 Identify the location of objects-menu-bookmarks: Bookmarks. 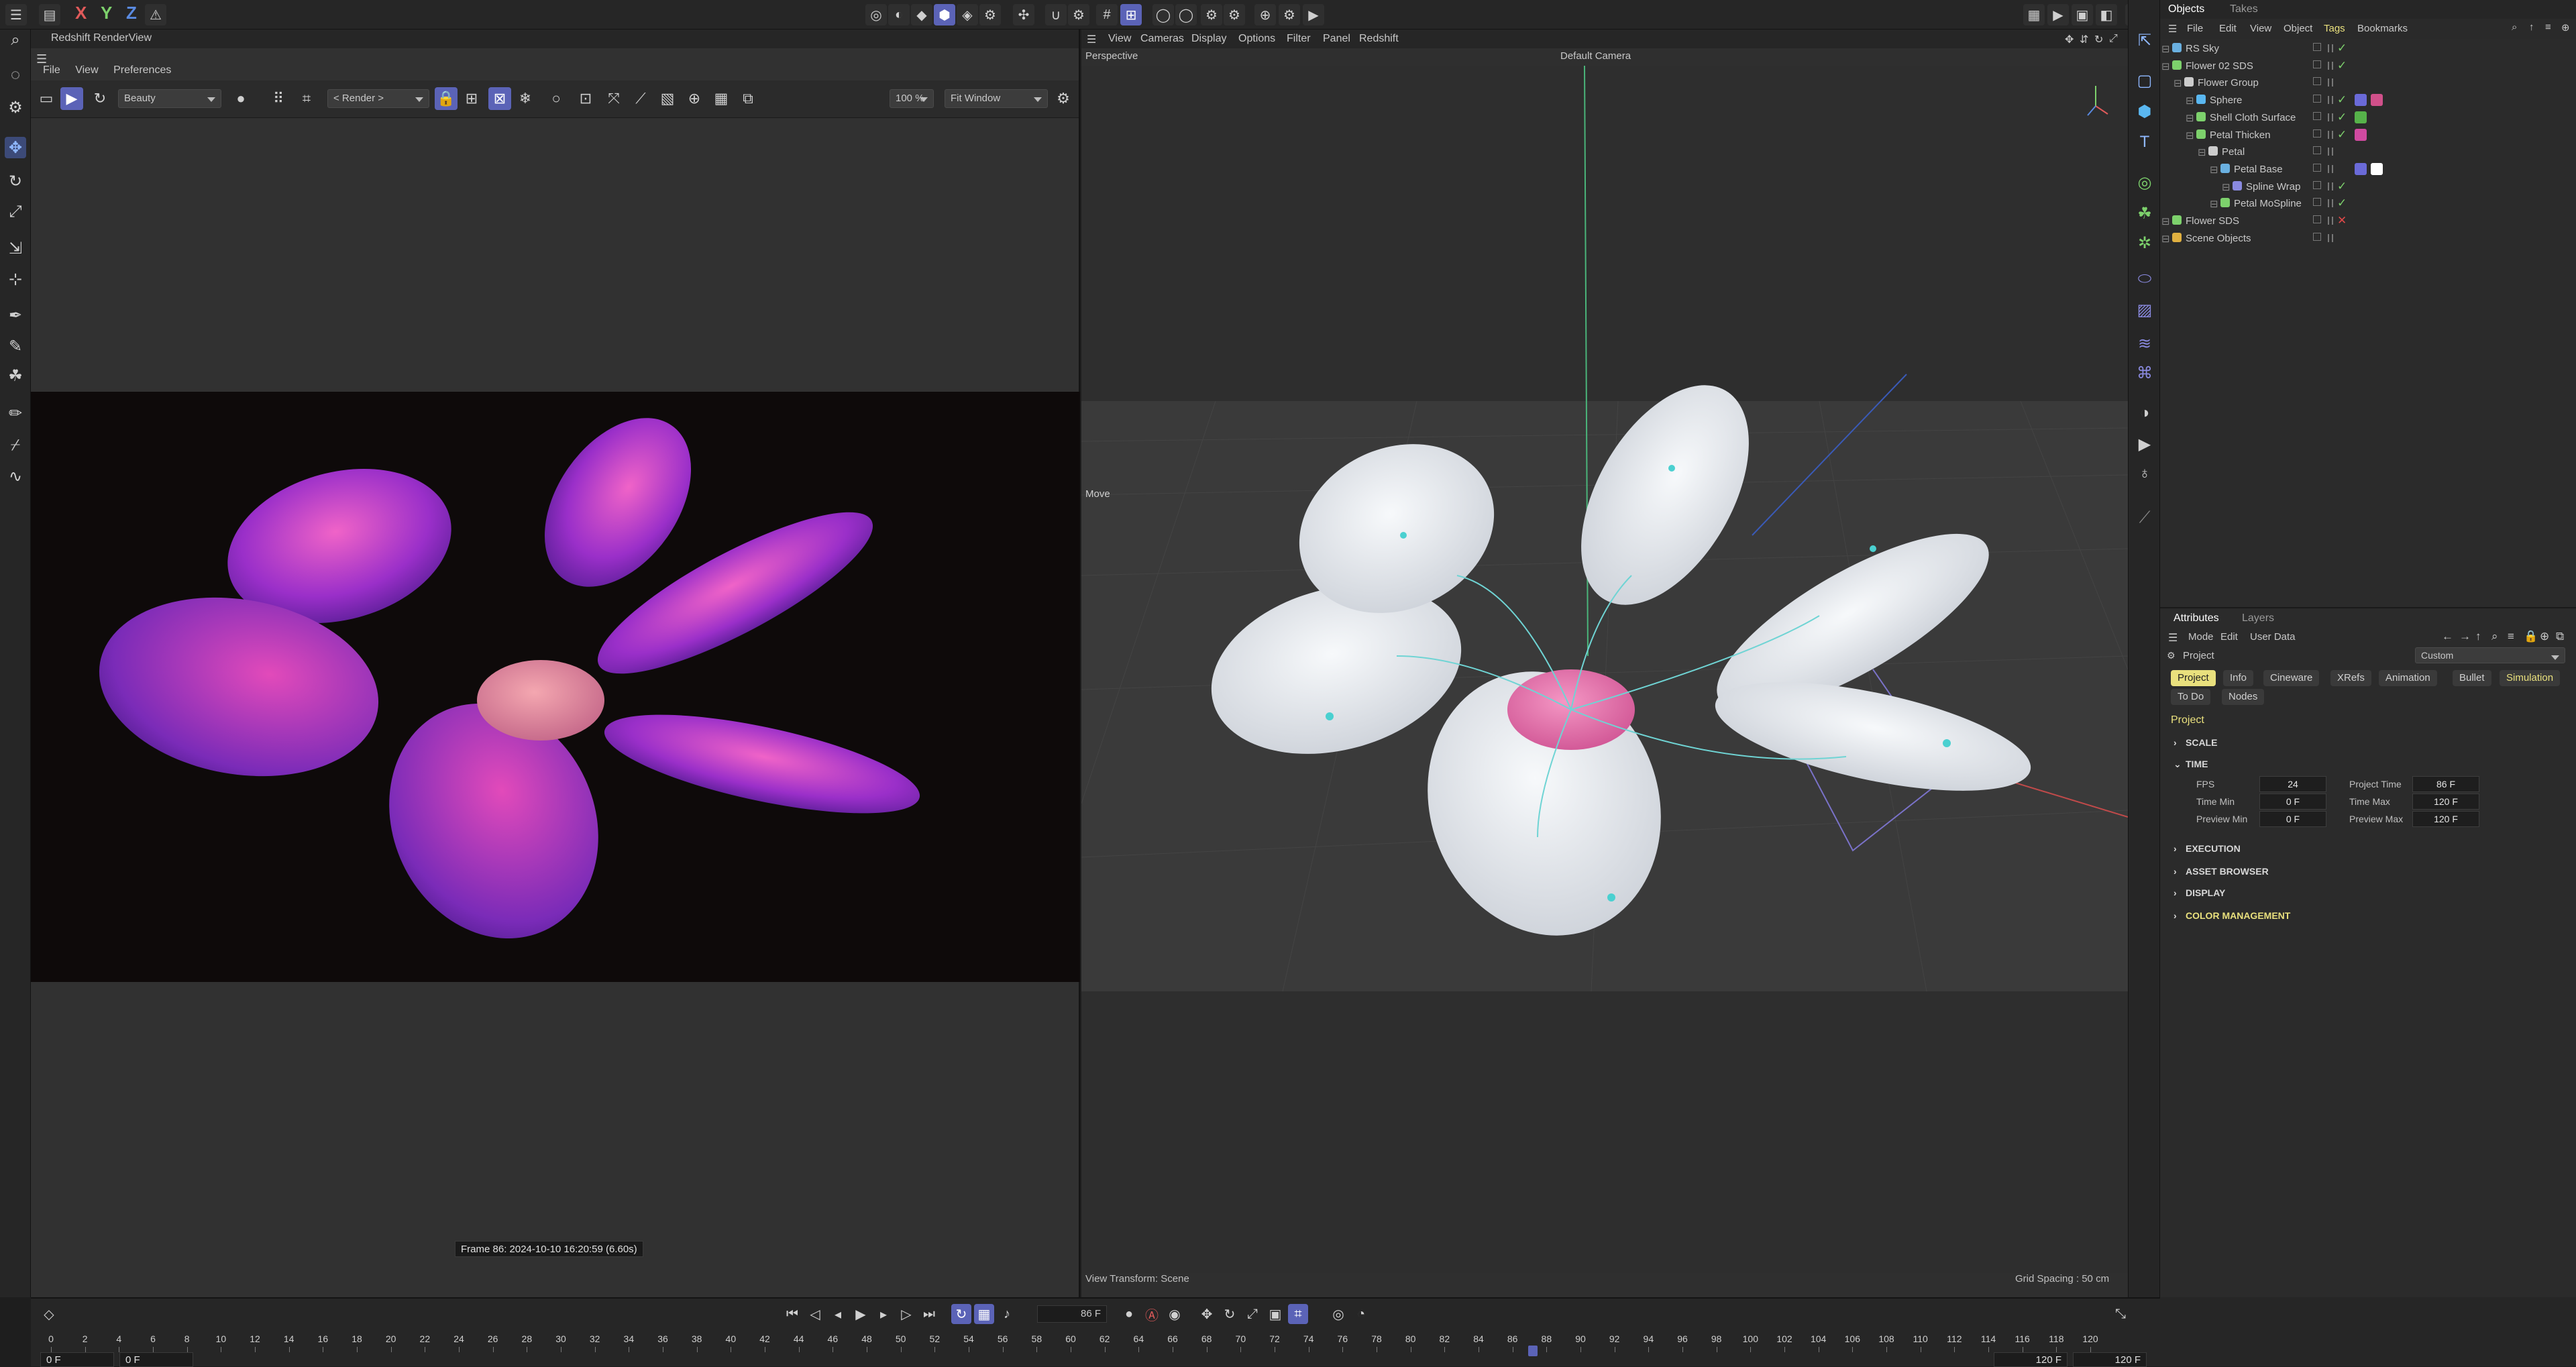
(2382, 29).